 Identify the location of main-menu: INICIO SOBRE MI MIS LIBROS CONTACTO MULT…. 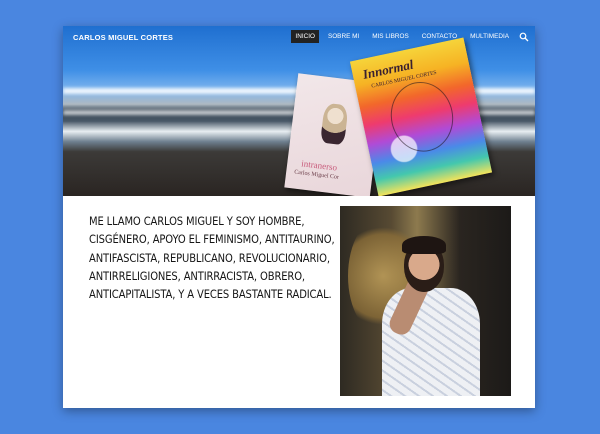
(407, 36).